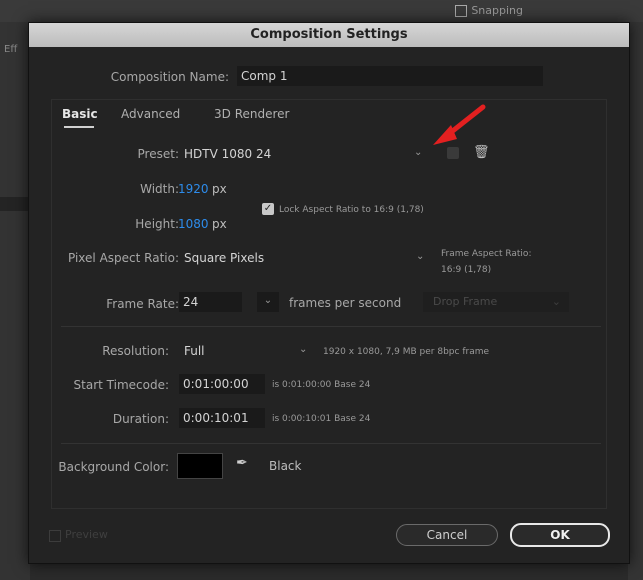  What do you see at coordinates (345, 303) in the screenshot?
I see `frames-per-second-label: frames per second` at bounding box center [345, 303].